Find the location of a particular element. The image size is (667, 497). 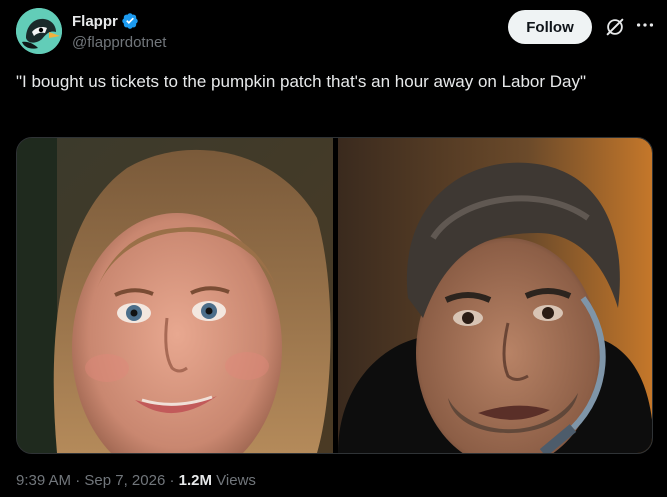

views-label: Views is located at coordinates (236, 480).